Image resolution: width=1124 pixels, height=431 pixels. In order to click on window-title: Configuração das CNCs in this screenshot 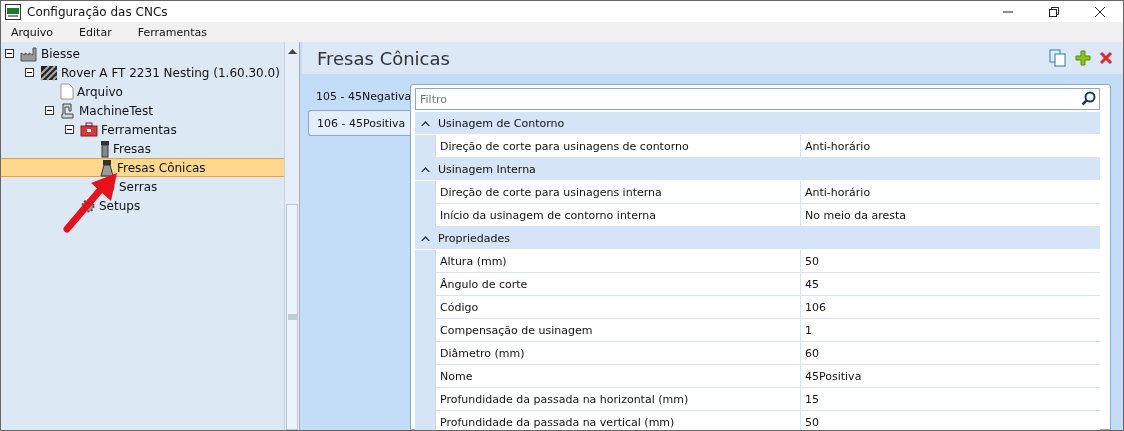, I will do `click(97, 11)`.